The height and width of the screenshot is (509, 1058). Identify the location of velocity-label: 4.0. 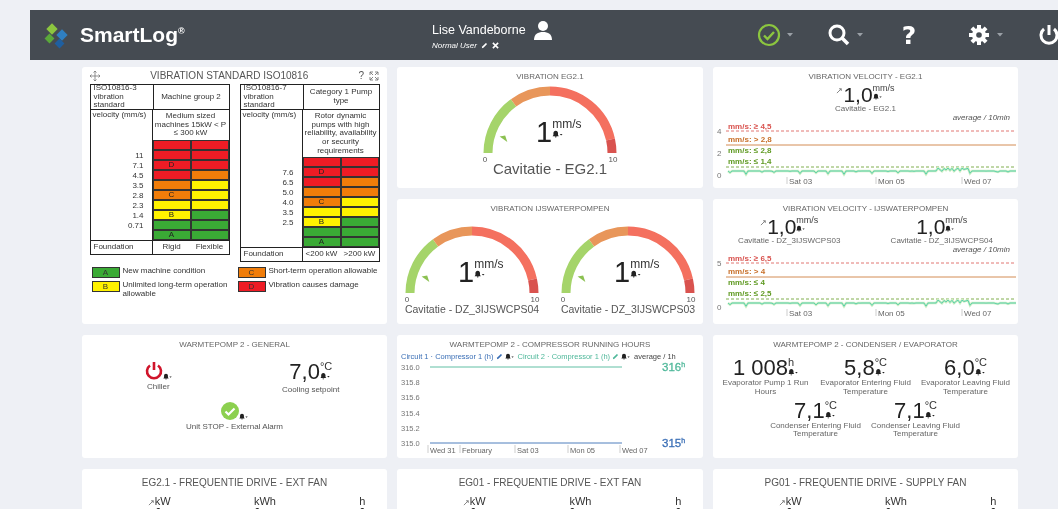
(271, 202).